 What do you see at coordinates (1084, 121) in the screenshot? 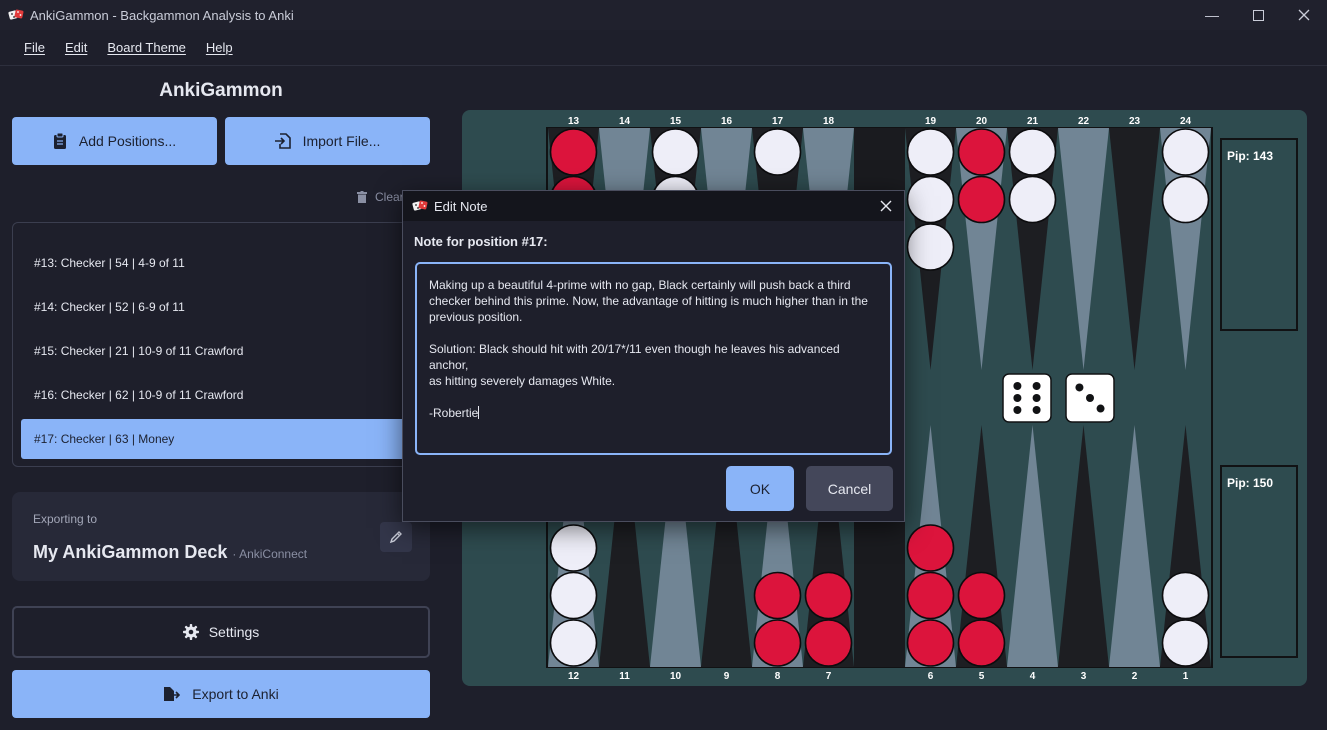
I see `point-number: 22` at bounding box center [1084, 121].